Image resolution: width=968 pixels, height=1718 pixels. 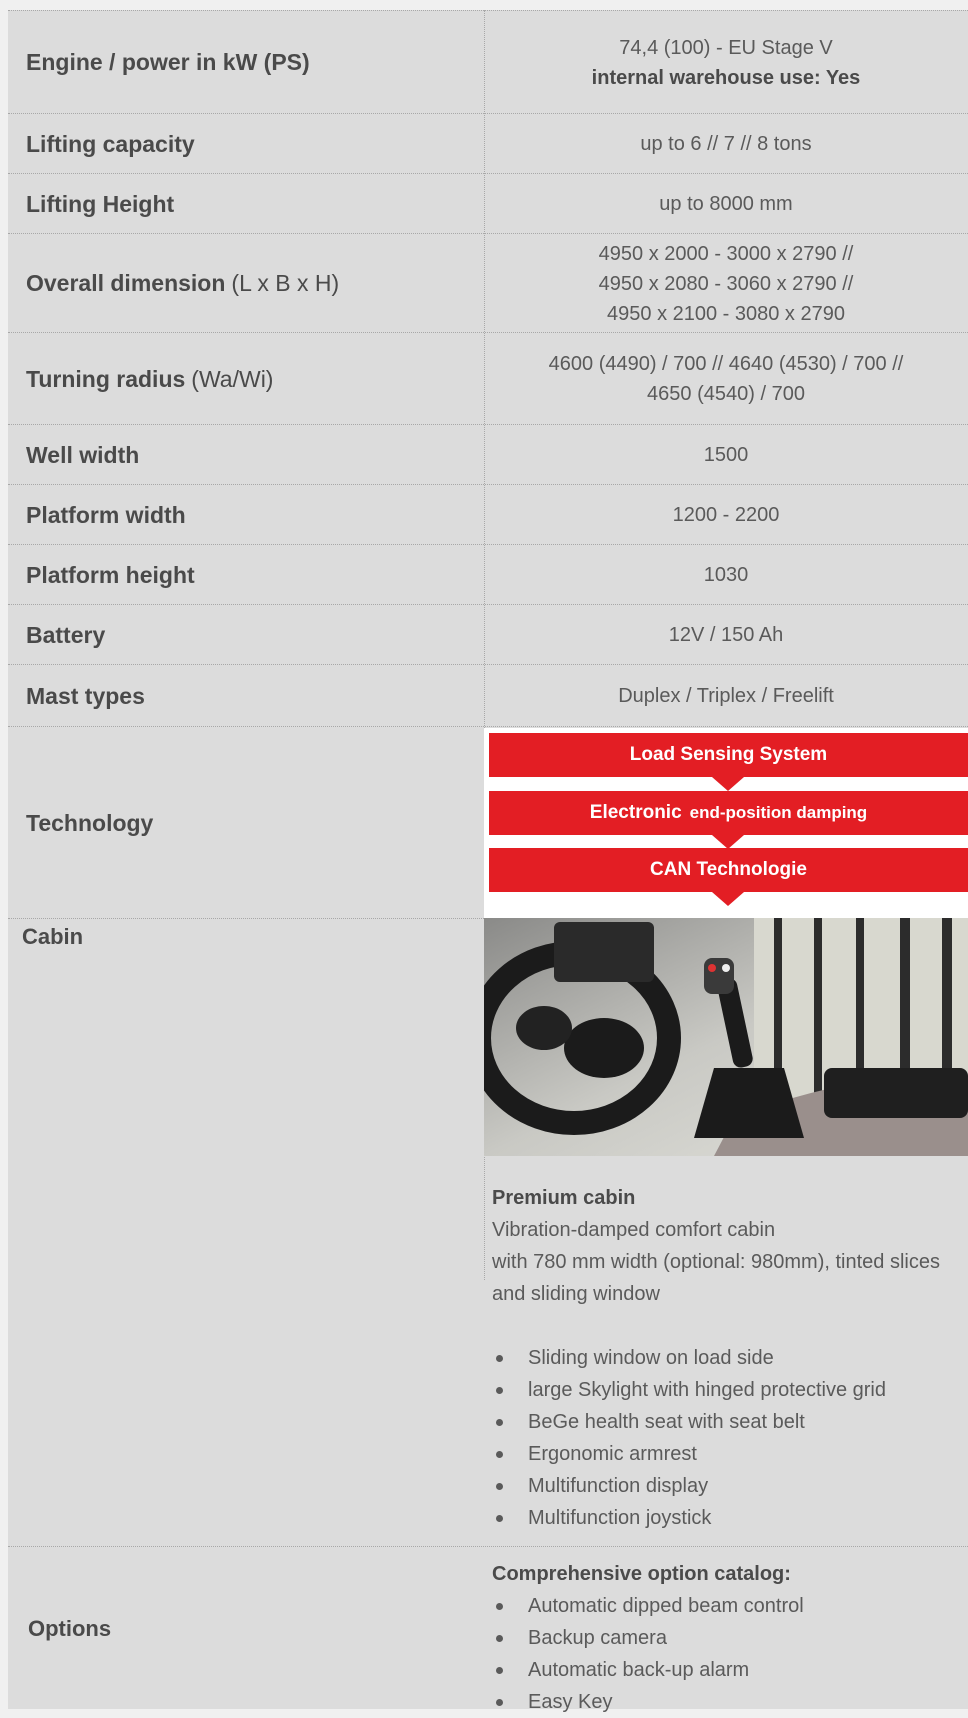 I want to click on spec-row-platform-width: Platform width 1200 - 2200, so click(x=488, y=514).